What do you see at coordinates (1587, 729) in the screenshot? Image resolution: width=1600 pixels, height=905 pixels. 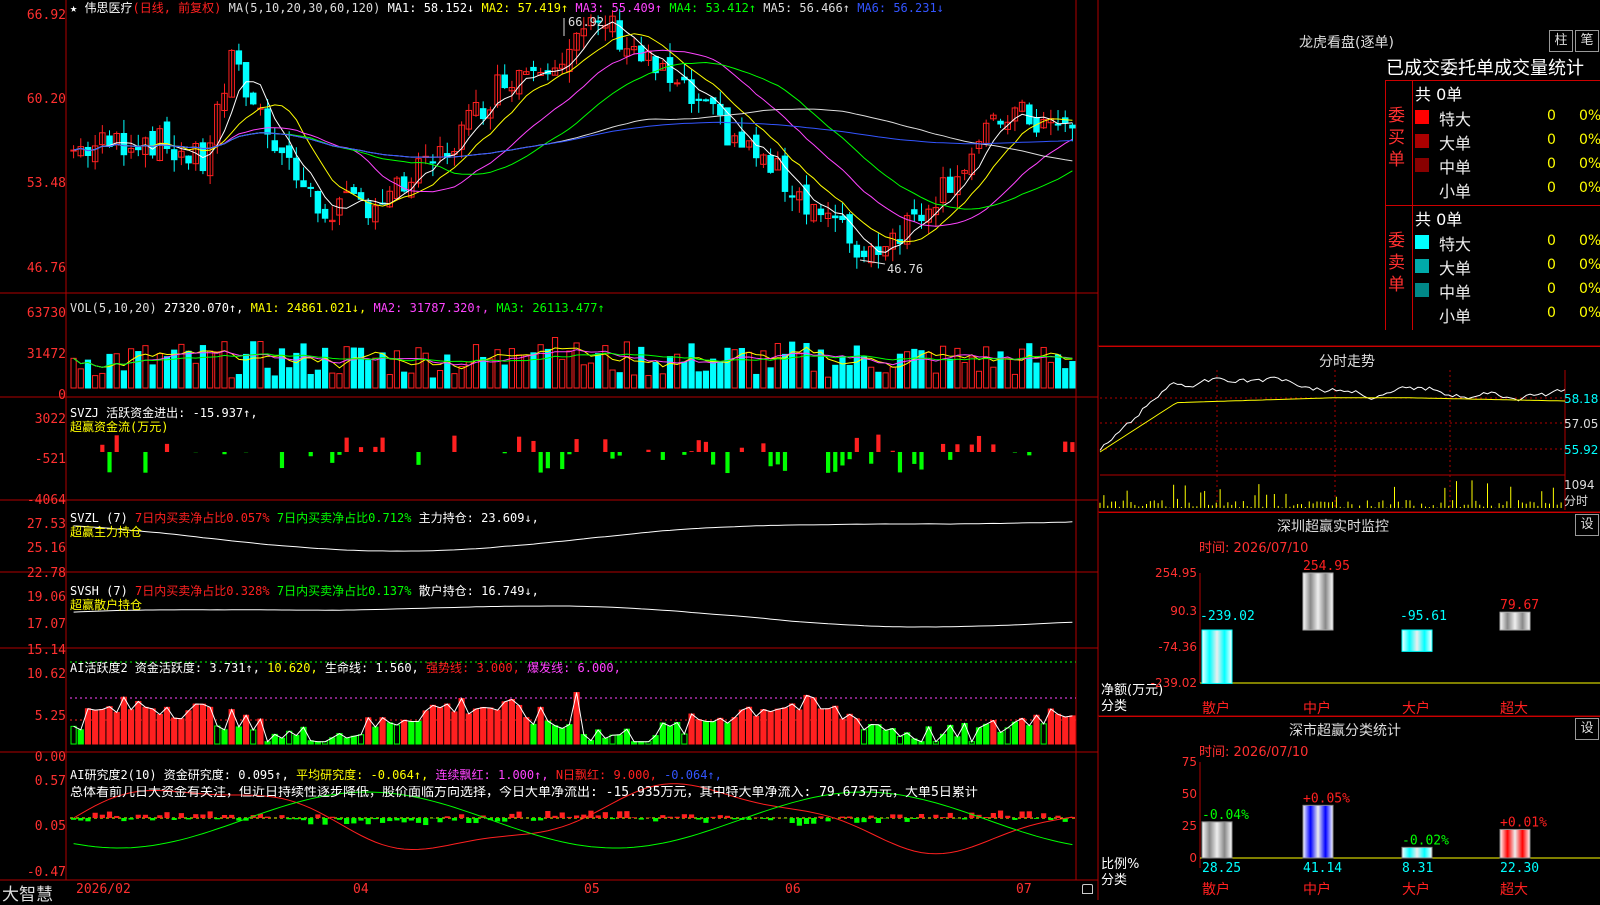 I see `sz-stats-settings-button: 设` at bounding box center [1587, 729].